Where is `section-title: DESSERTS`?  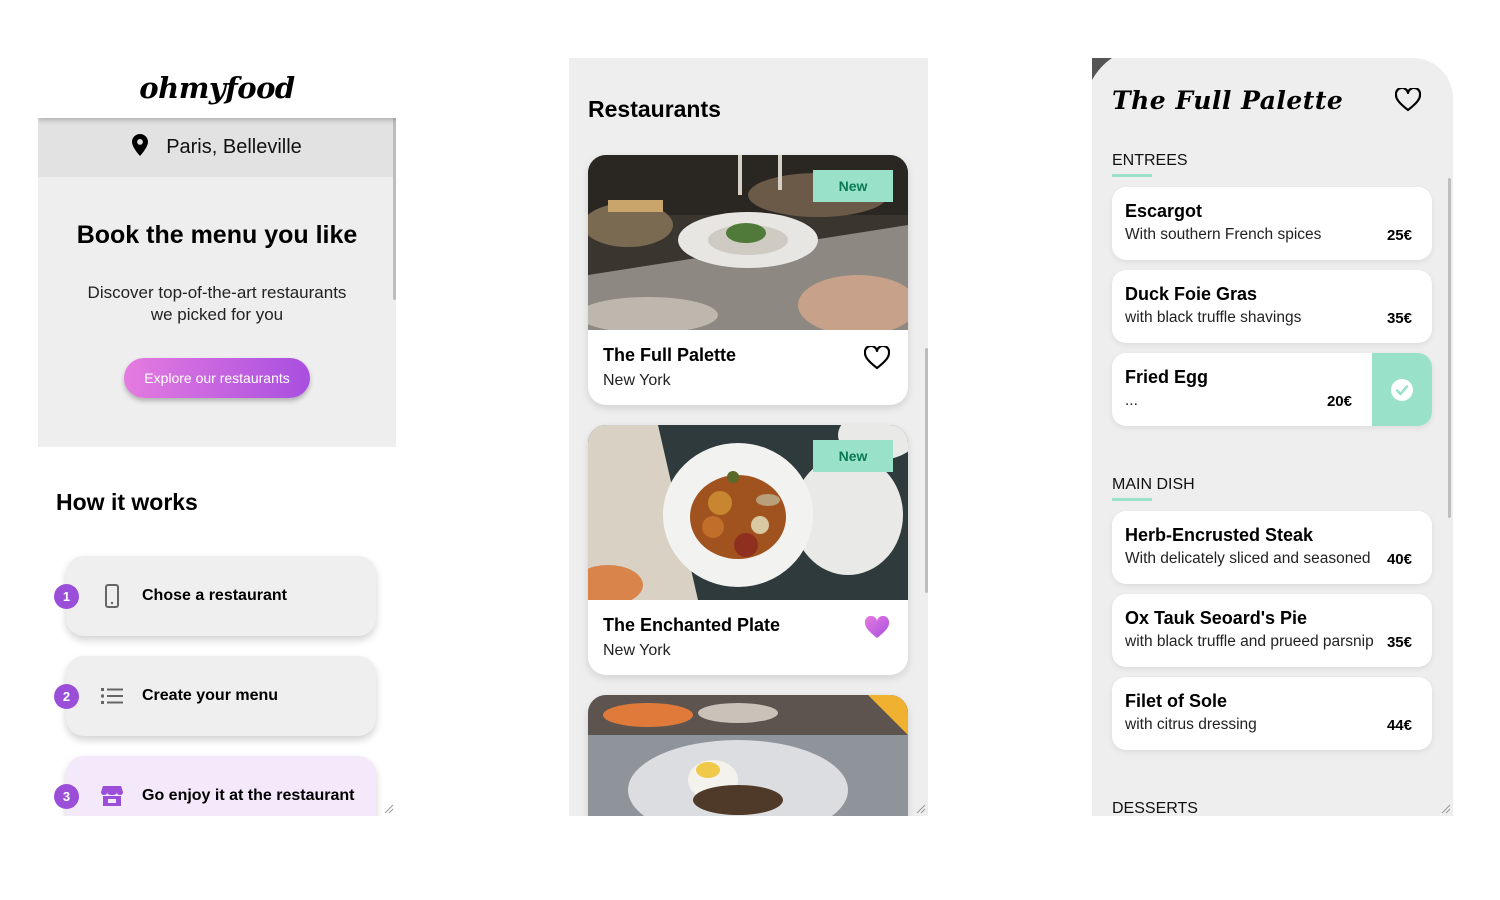 section-title: DESSERTS is located at coordinates (1155, 808).